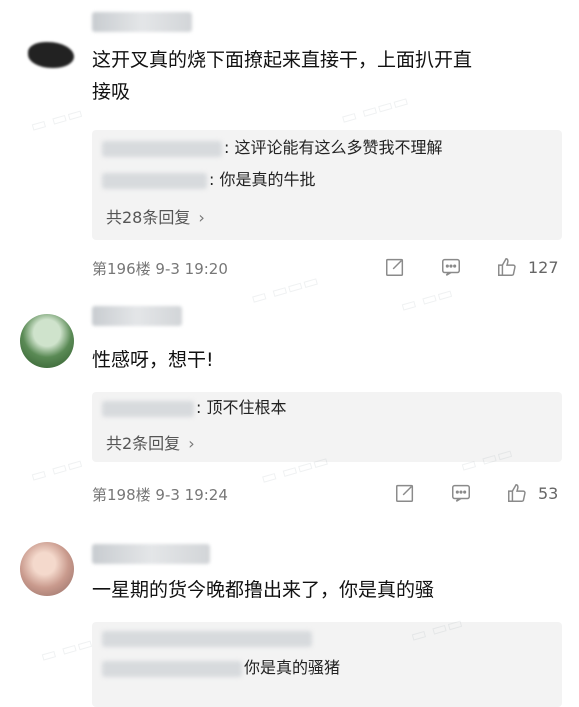 The image size is (579, 707). Describe the element at coordinates (282, 76) in the screenshot. I see `comment-text: 这开叉真的烧下面撩起来直接干，上面扒开直 接吸` at that location.